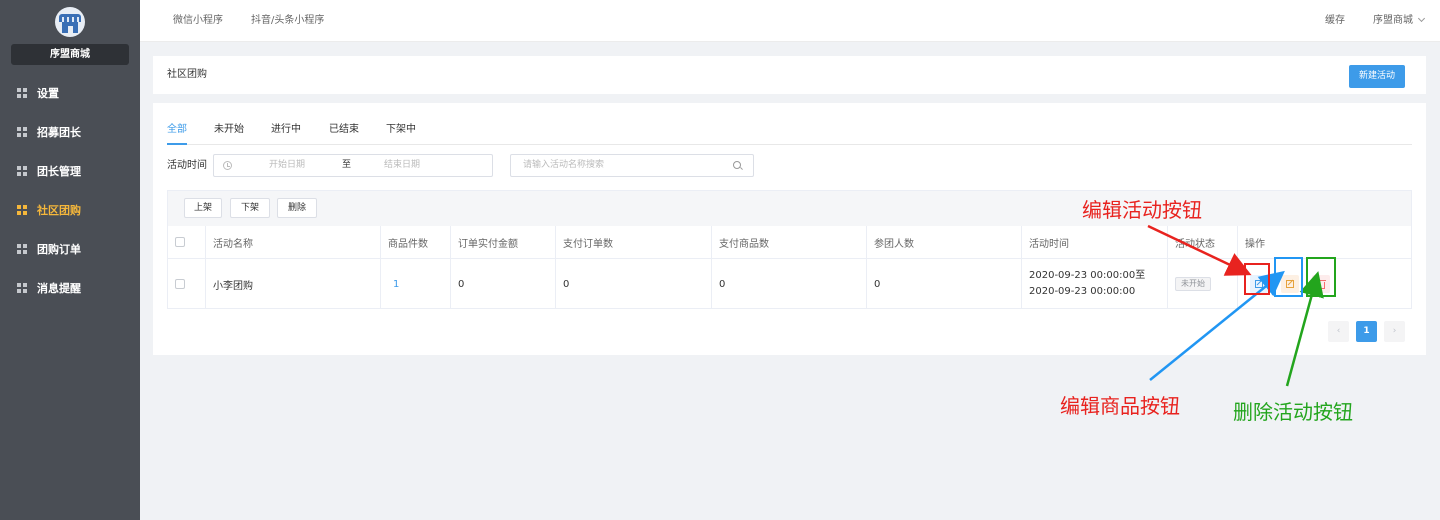 The height and width of the screenshot is (520, 1440). What do you see at coordinates (1335, 21) in the screenshot?
I see `cache-button: 缓存` at bounding box center [1335, 21].